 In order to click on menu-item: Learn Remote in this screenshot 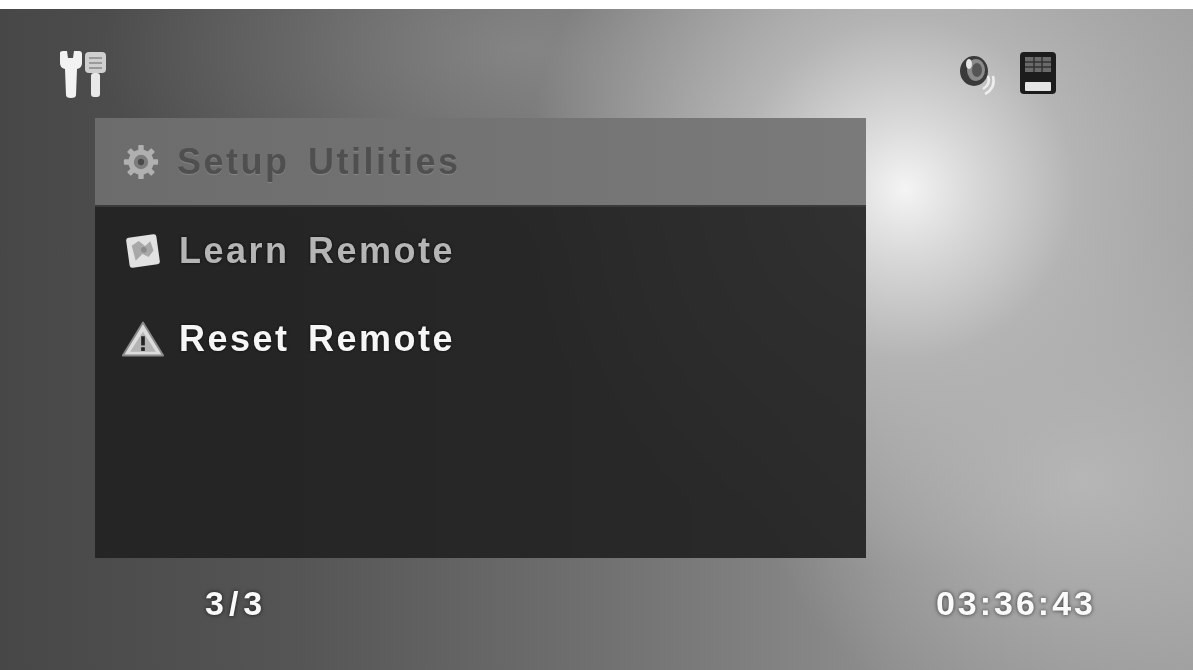, I will do `click(480, 251)`.